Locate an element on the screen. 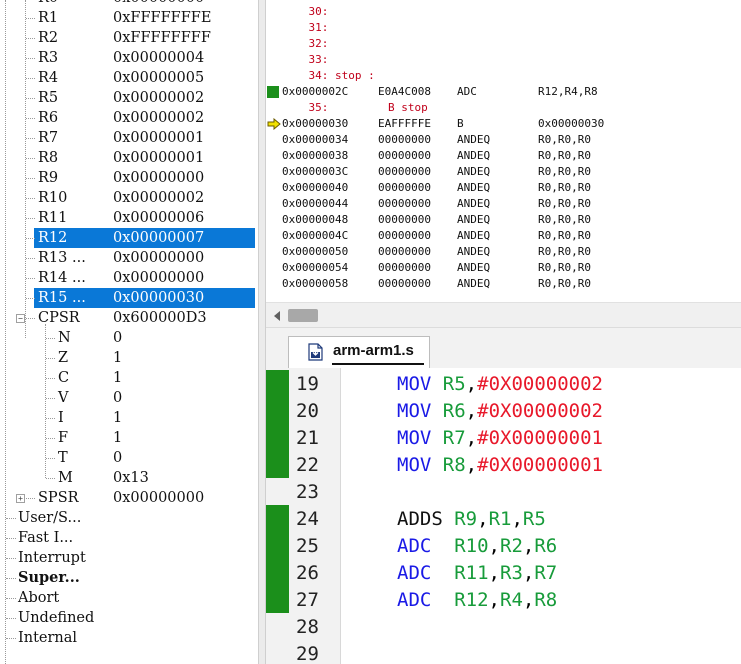 This screenshot has width=741, height=664. register-row-r1: R1 0xFFFFFFFE is located at coordinates (127, 18).